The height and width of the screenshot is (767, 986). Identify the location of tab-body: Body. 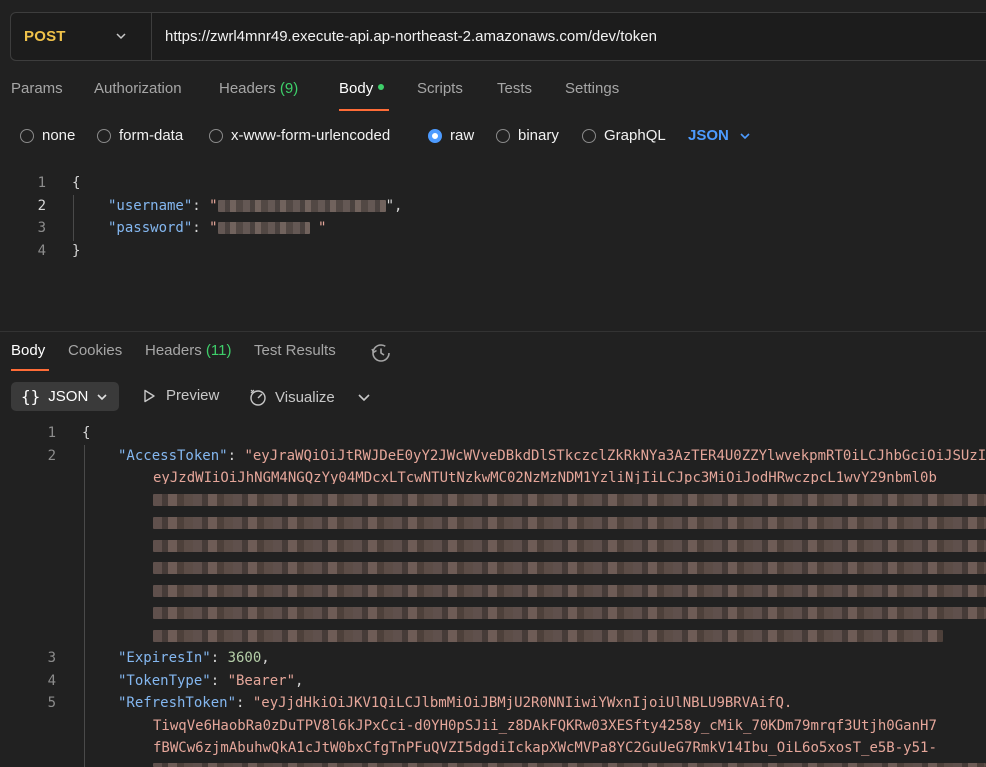
(362, 88).